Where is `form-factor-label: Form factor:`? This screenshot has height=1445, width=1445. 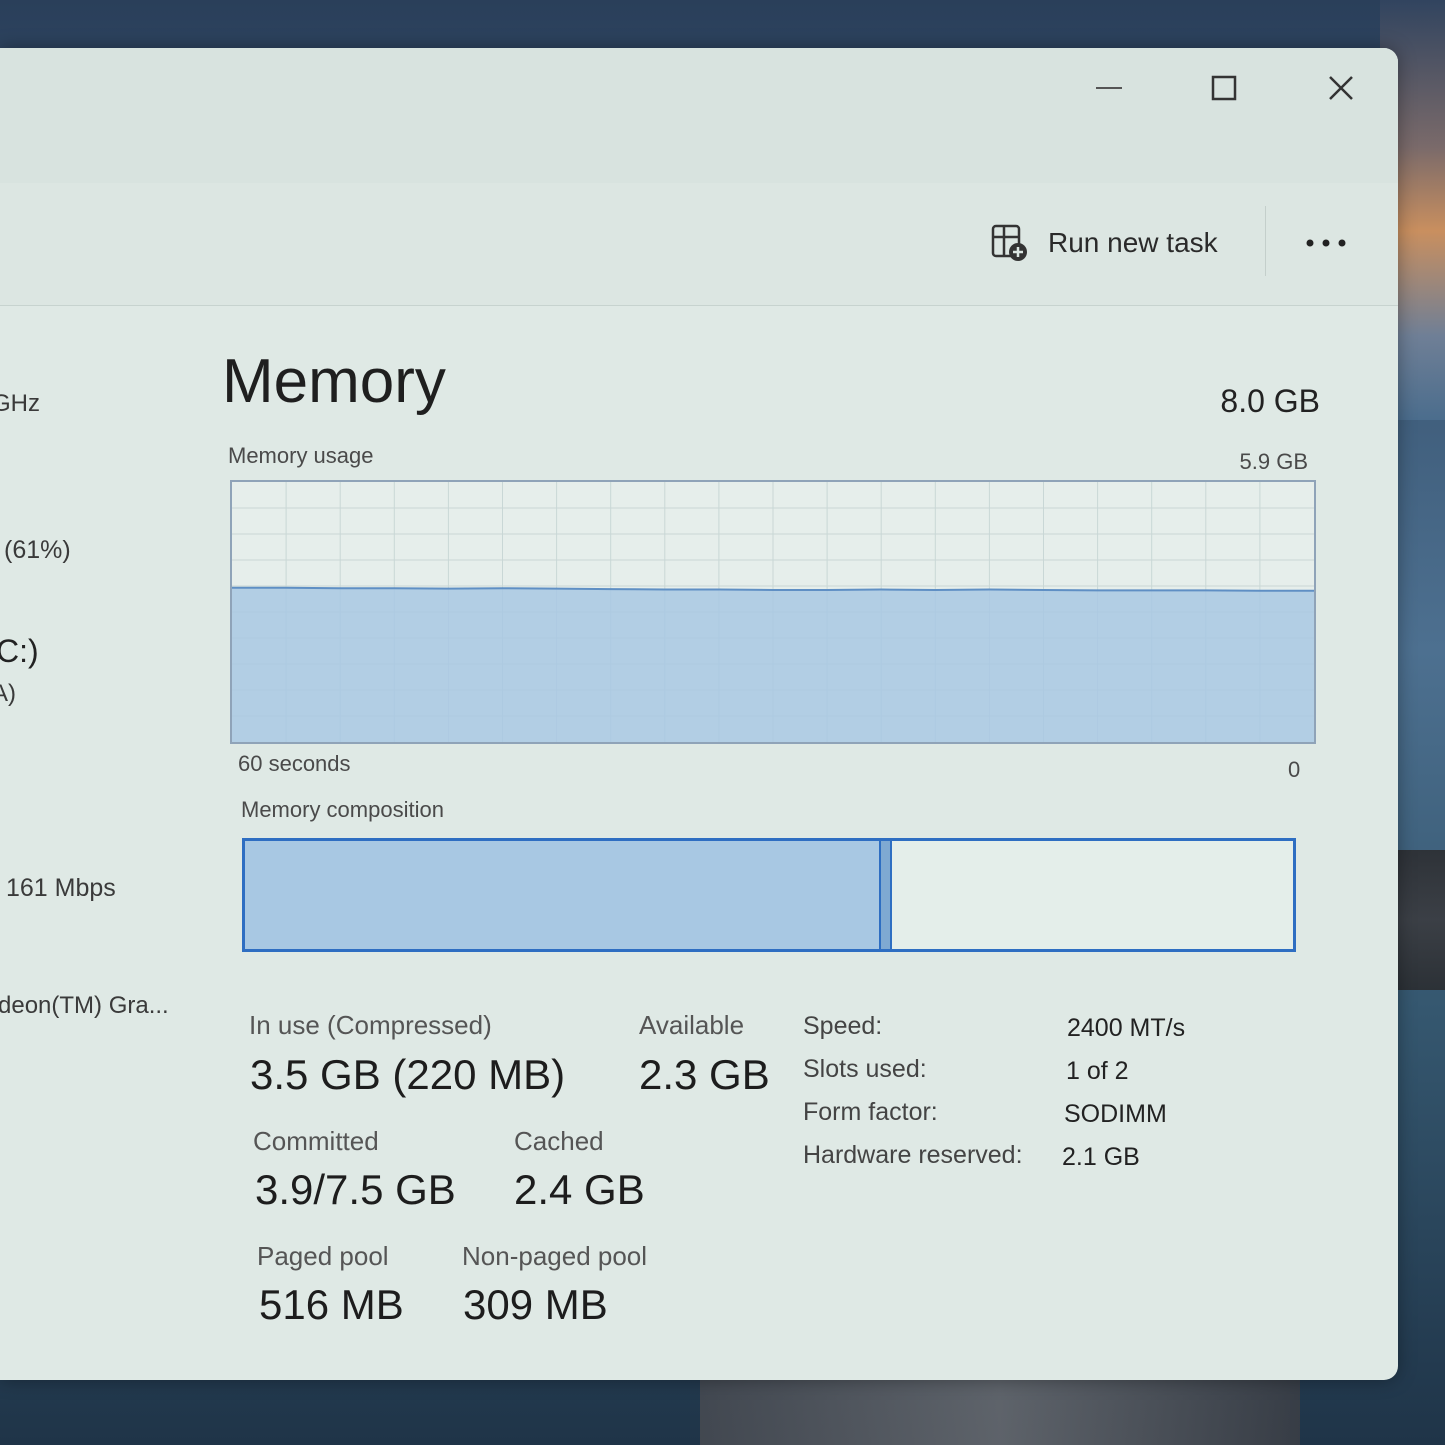
form-factor-label: Form factor: is located at coordinates (870, 1112).